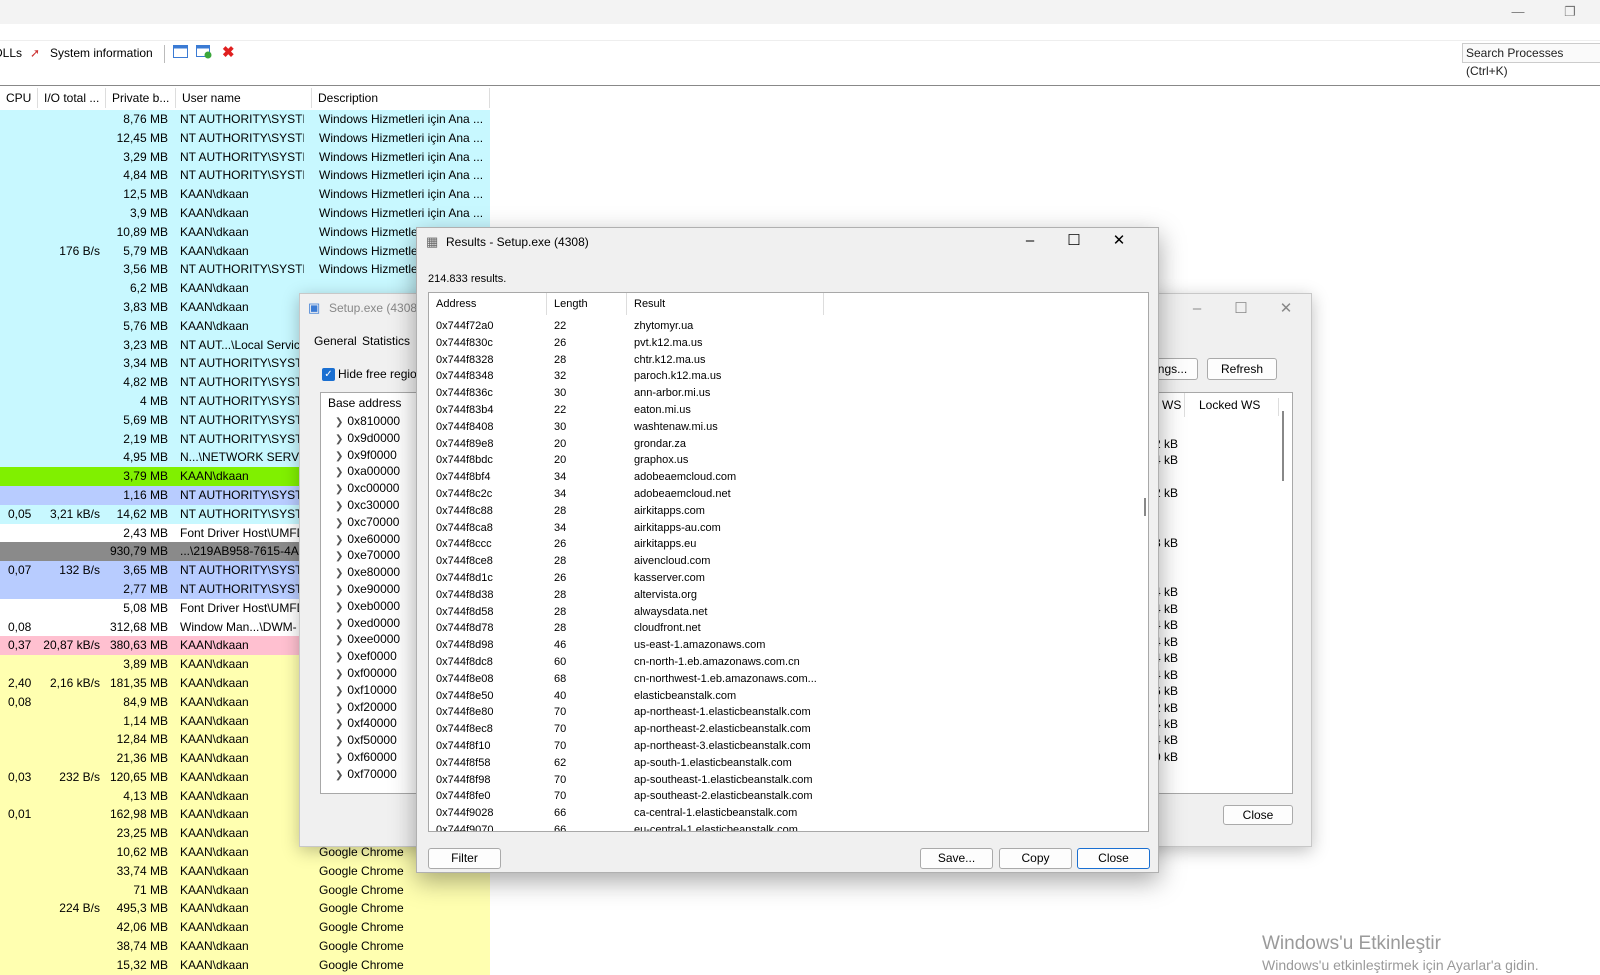 This screenshot has height=975, width=1600. Describe the element at coordinates (1531, 60) in the screenshot. I see `search-processes-input: Search Processes (Ctrl+K)` at that location.